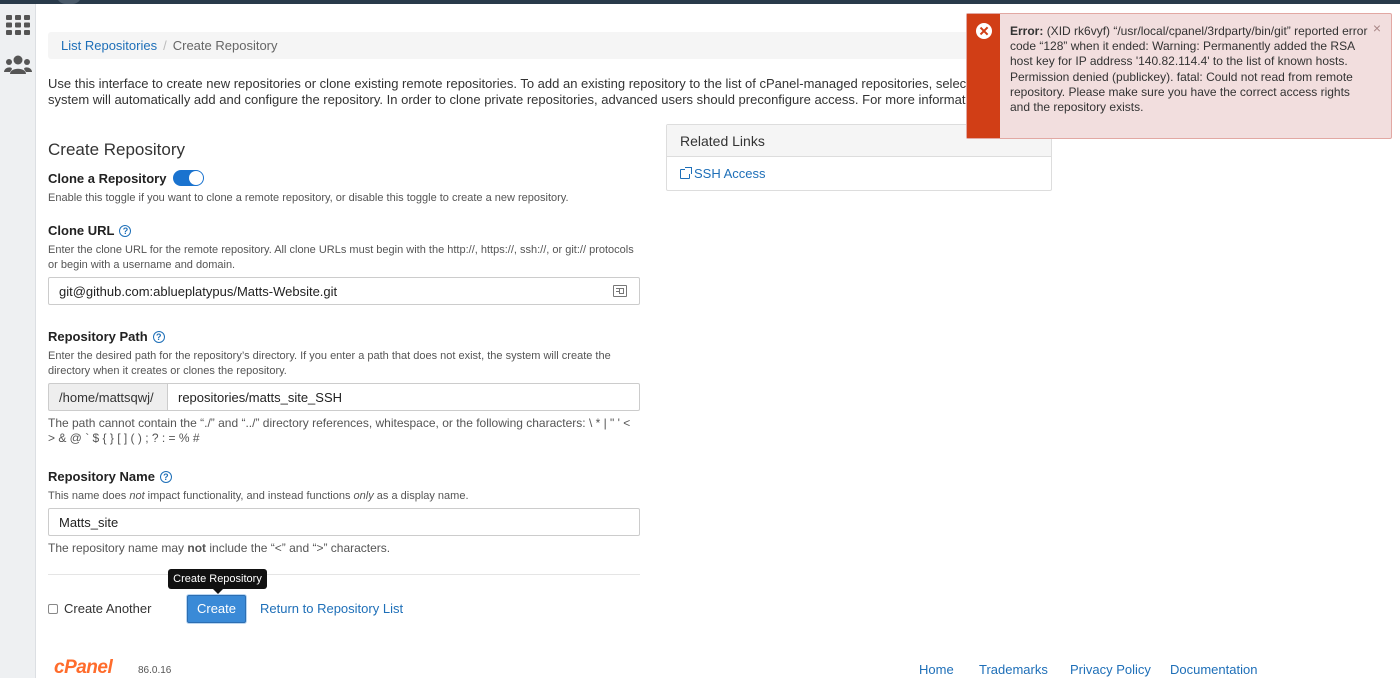  What do you see at coordinates (69, 2) in the screenshot?
I see `cpanel-logo-icon` at bounding box center [69, 2].